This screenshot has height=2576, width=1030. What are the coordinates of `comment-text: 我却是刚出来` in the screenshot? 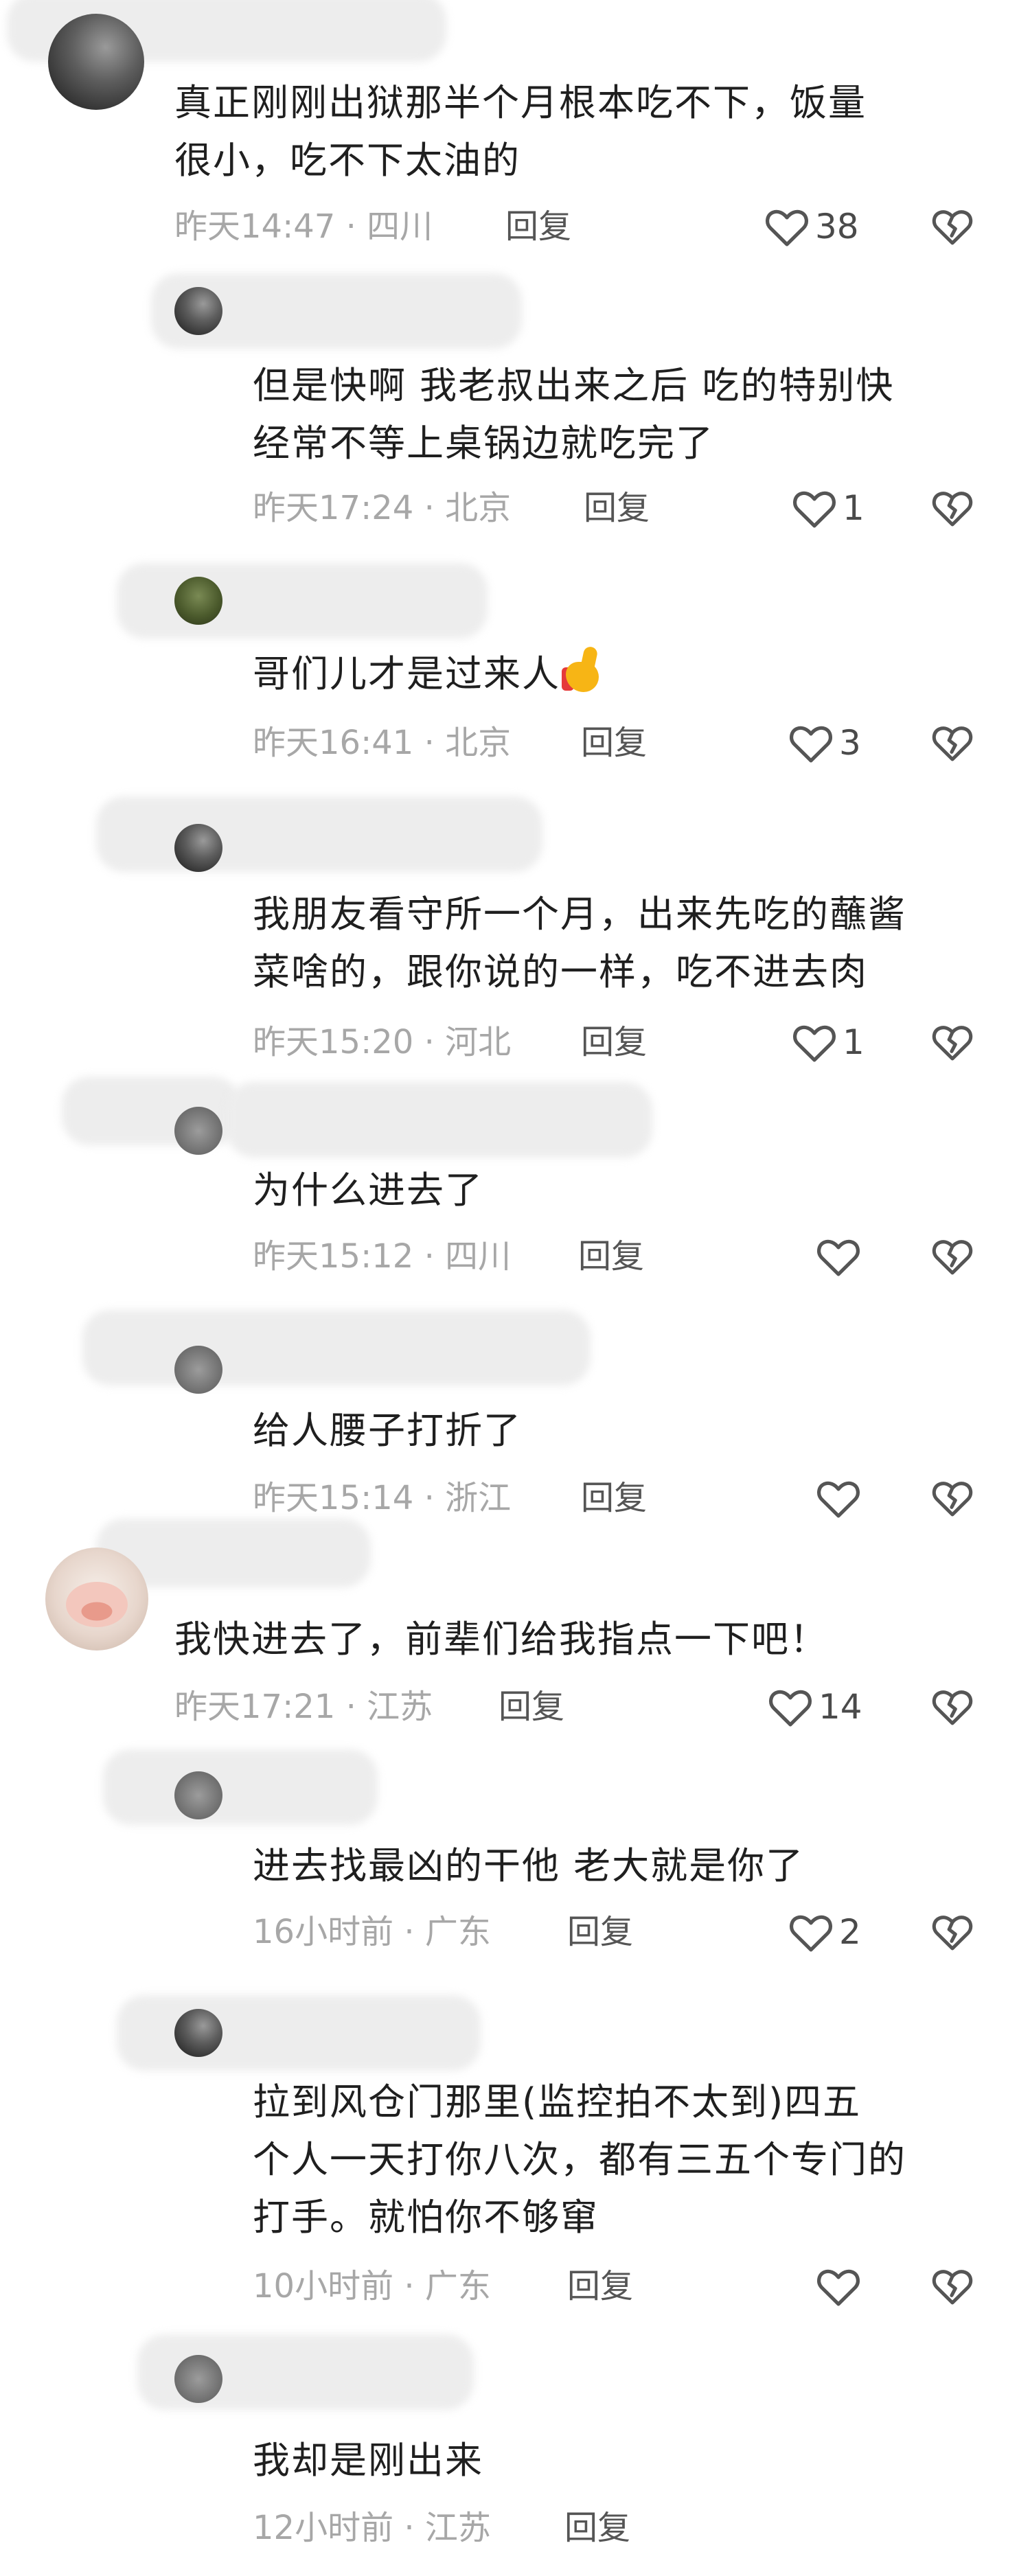 It's located at (368, 2460).